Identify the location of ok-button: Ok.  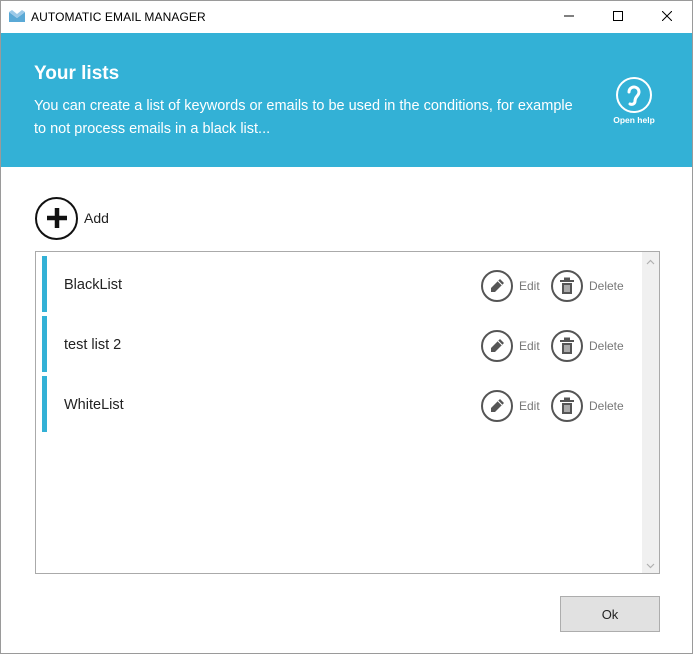
(610, 614).